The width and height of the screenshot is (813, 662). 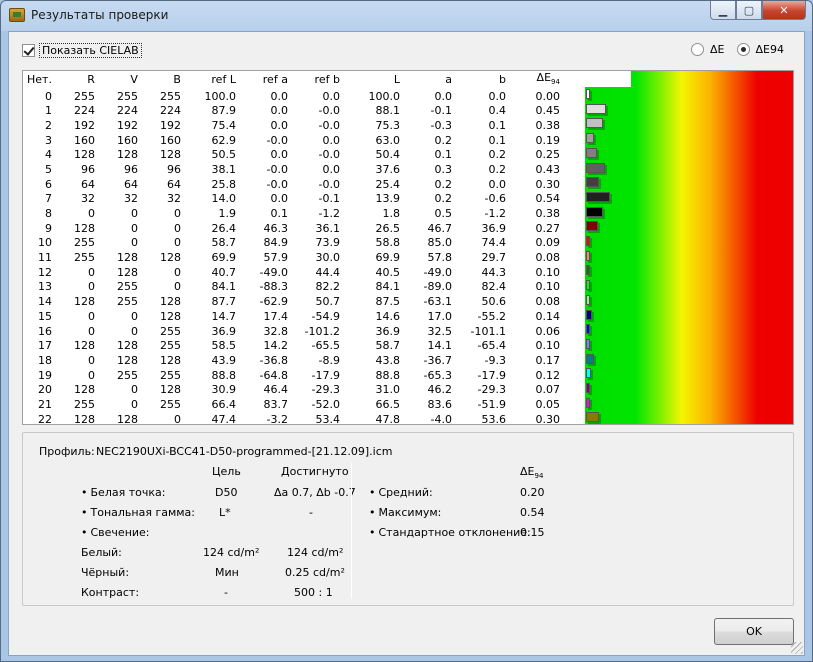 I want to click on table-cell: 160, so click(x=127, y=140).